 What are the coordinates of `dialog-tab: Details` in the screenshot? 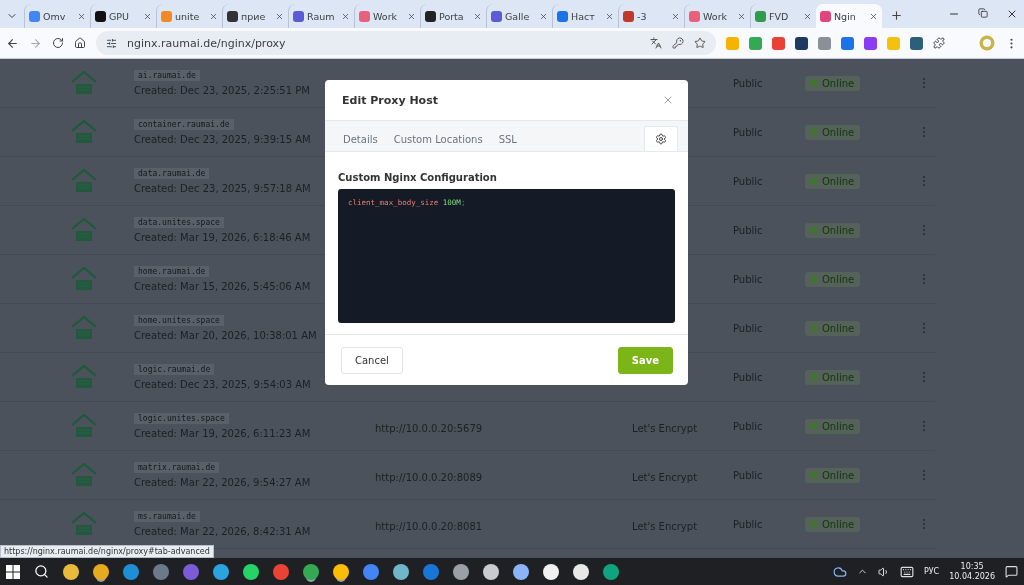 It's located at (360, 138).